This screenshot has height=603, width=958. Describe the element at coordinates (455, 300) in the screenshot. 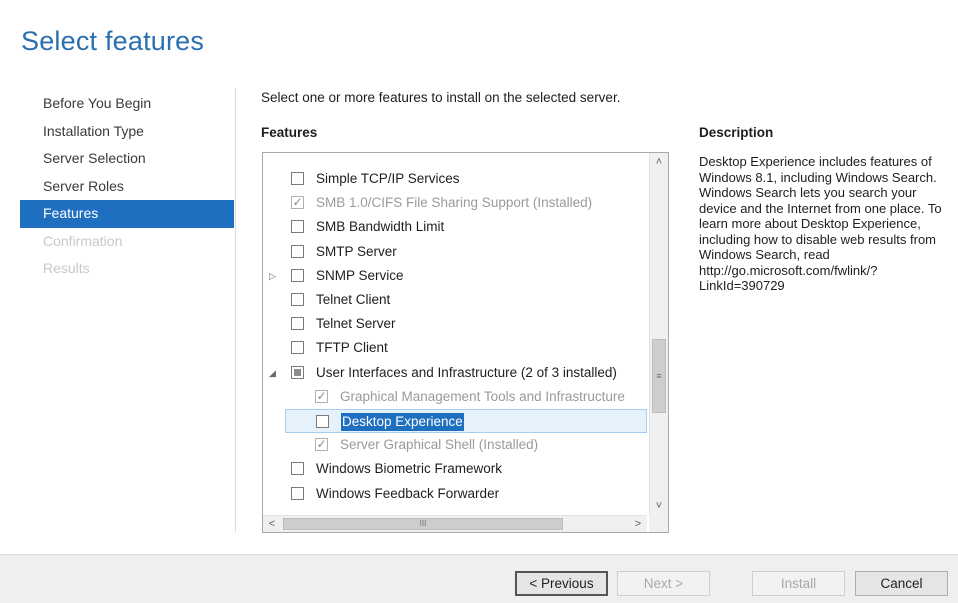

I see `feature-row: Telnet Client` at that location.